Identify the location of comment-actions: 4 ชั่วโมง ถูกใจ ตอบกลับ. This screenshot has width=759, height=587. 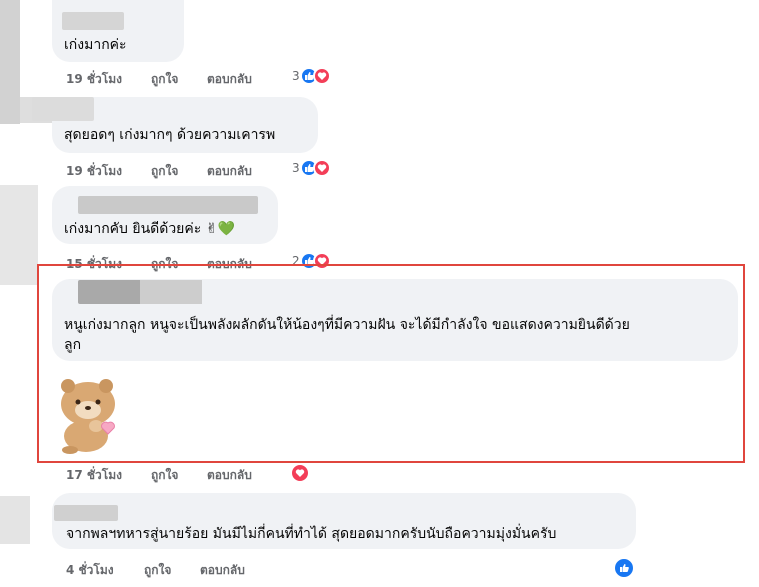
(216, 569).